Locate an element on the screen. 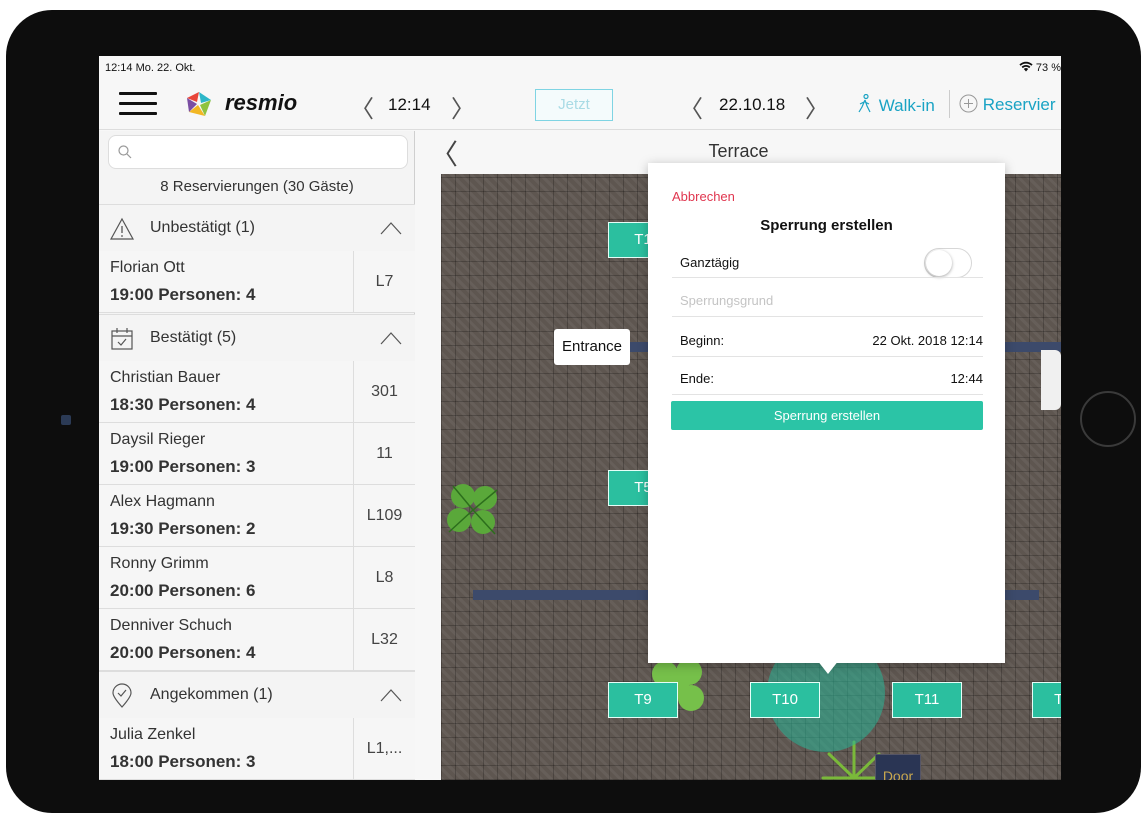  reservation-row: Daysil Rieger 19:00 Personen: 3 11 is located at coordinates (257, 454).